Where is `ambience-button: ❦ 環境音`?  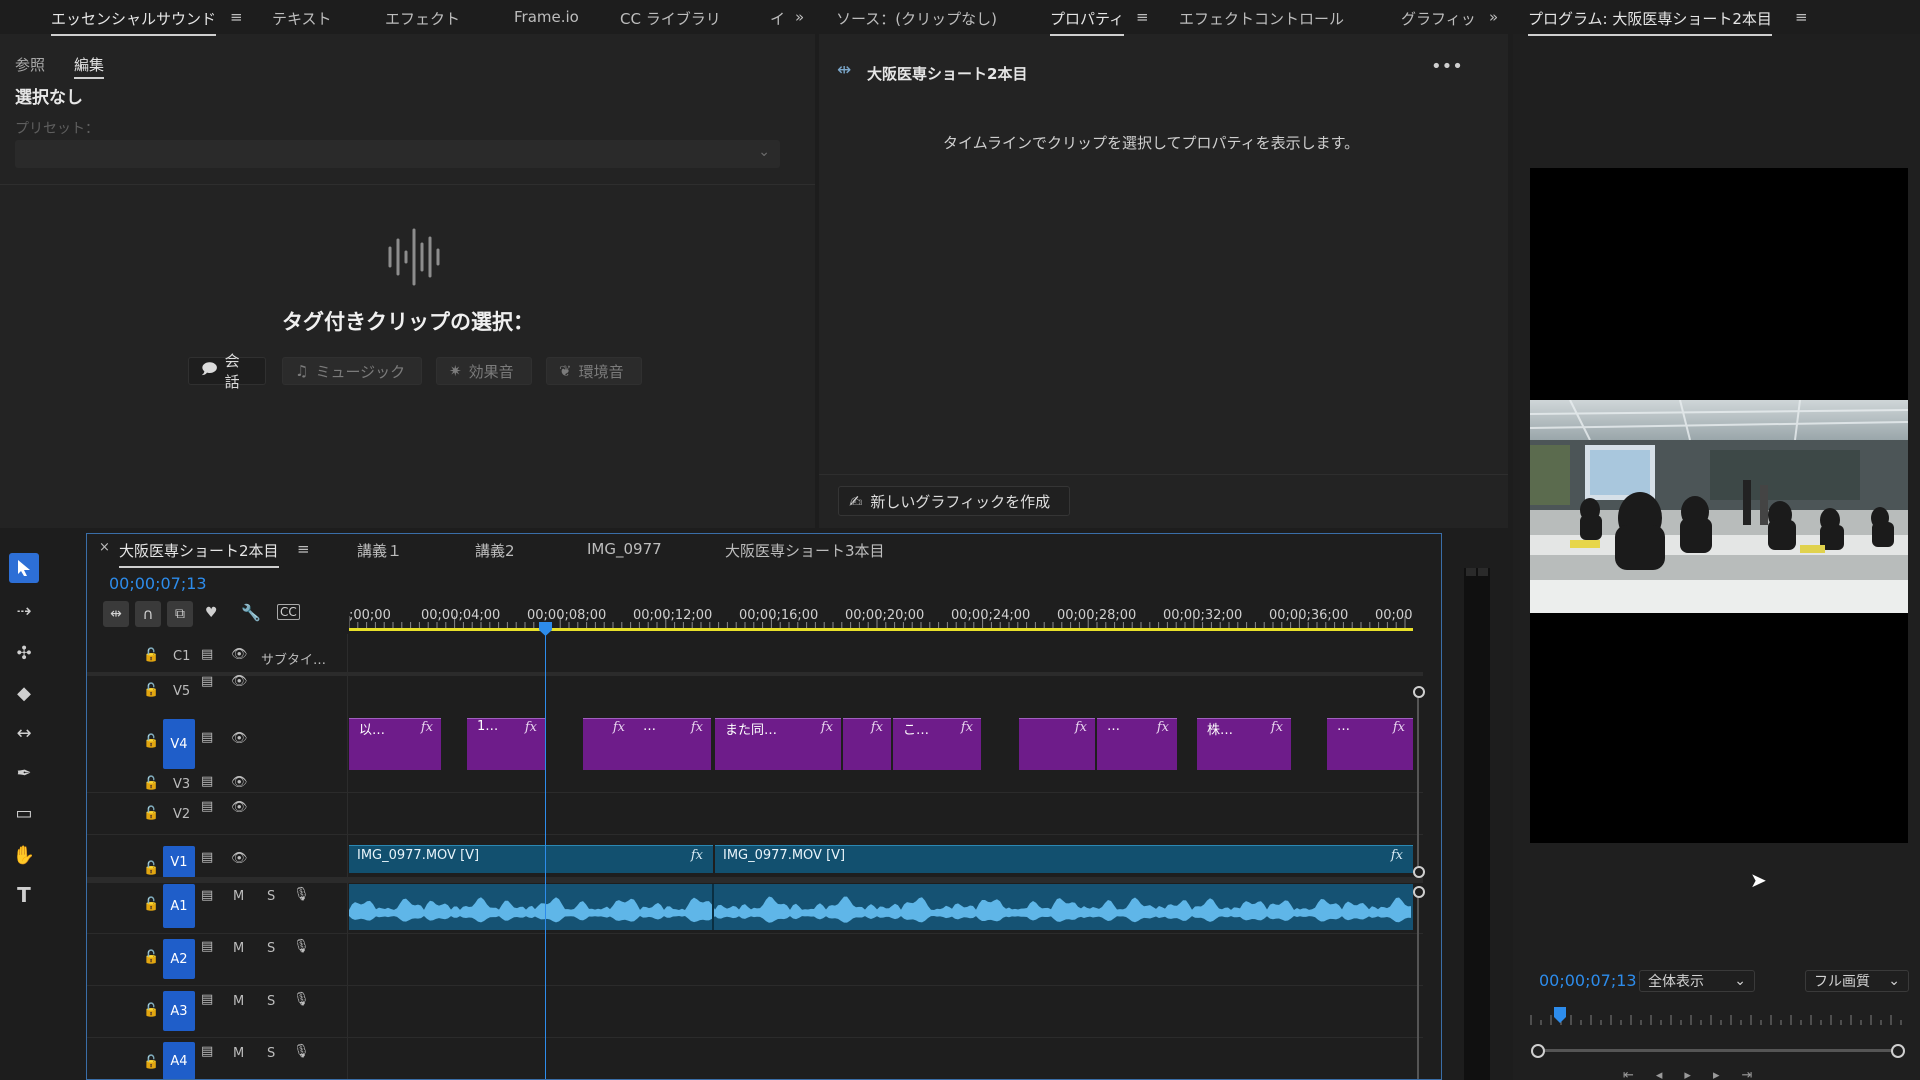 ambience-button: ❦ 環境音 is located at coordinates (594, 371).